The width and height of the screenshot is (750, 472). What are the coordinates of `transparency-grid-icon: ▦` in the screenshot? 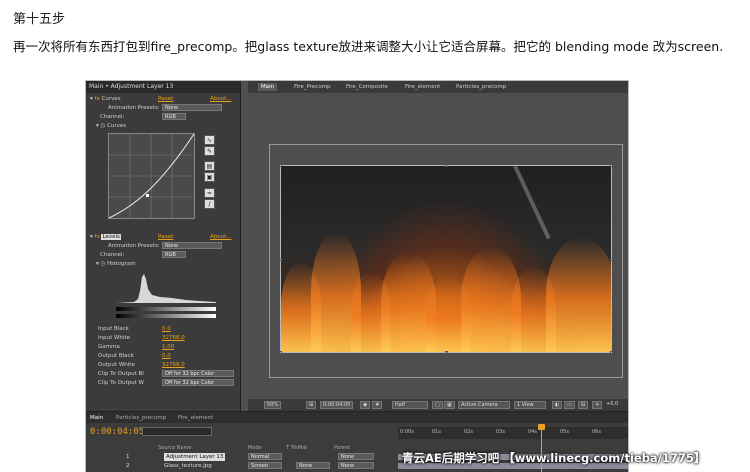 It's located at (449, 405).